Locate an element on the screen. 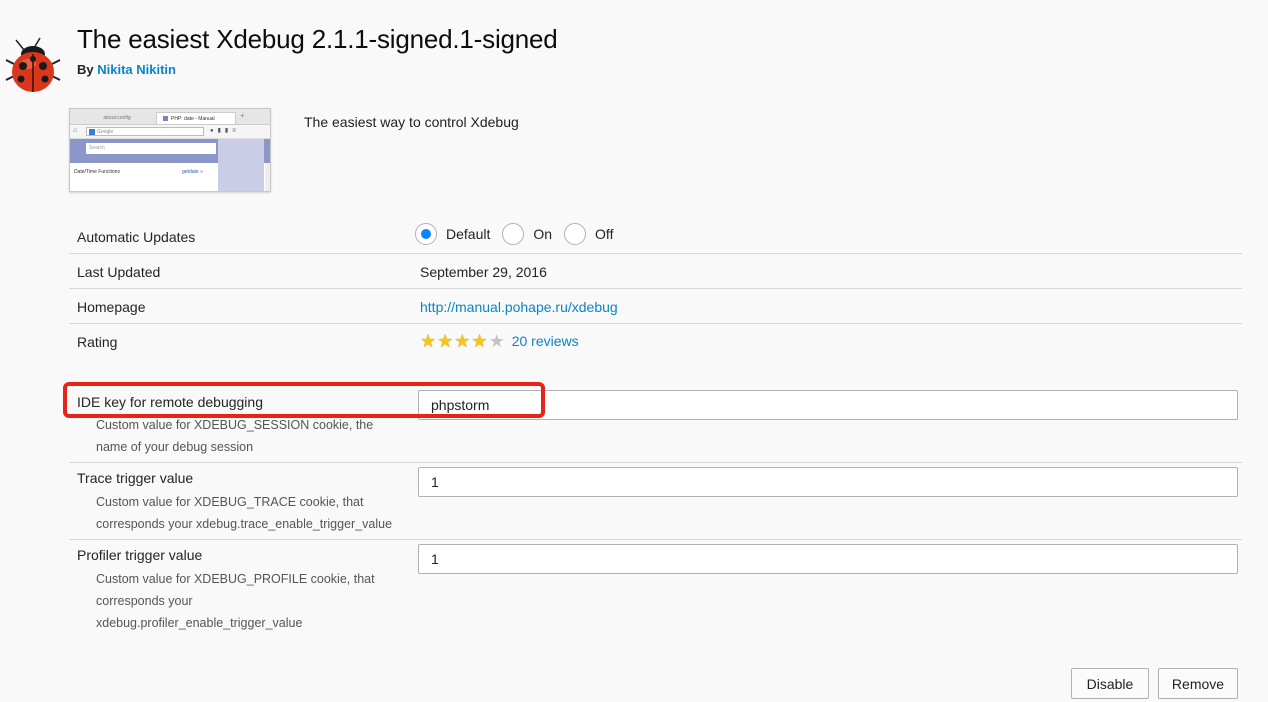 This screenshot has width=1268, height=702. homepage-link: http://manual.pohape.ru/xdebug is located at coordinates (519, 307).